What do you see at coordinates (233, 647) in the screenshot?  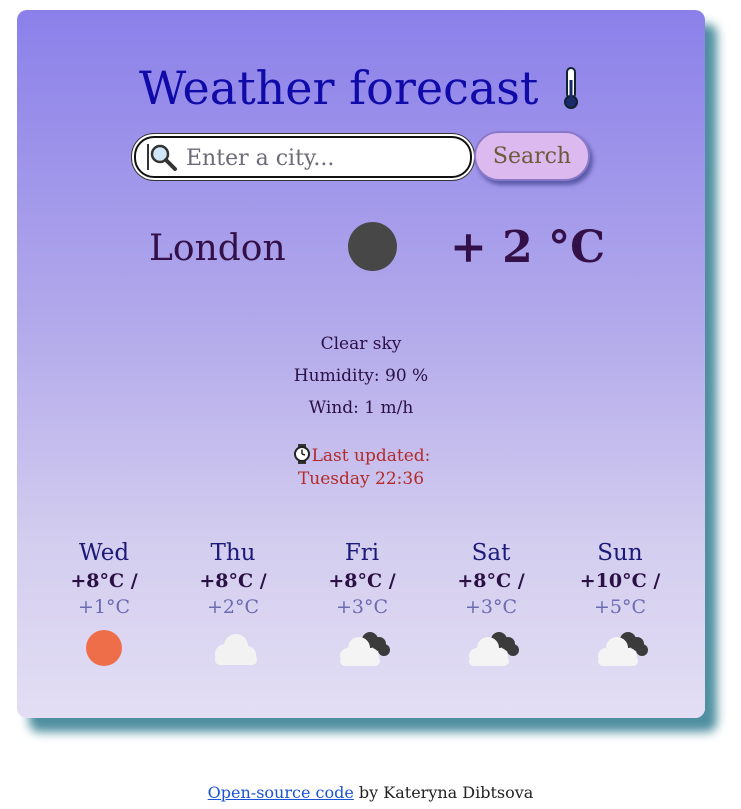 I see `cloud-icon` at bounding box center [233, 647].